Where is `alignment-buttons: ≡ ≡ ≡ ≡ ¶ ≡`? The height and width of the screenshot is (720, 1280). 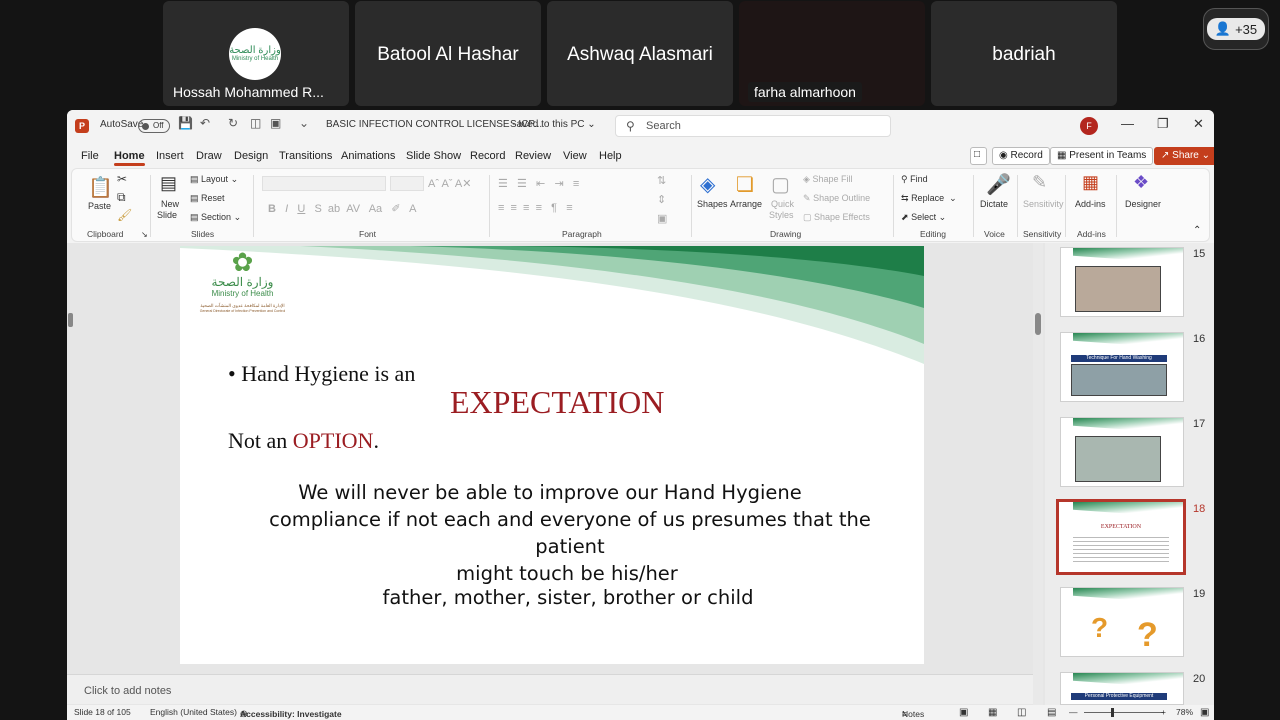
alignment-buttons: ≡ ≡ ≡ ≡ ¶ ≡ is located at coordinates (535, 208).